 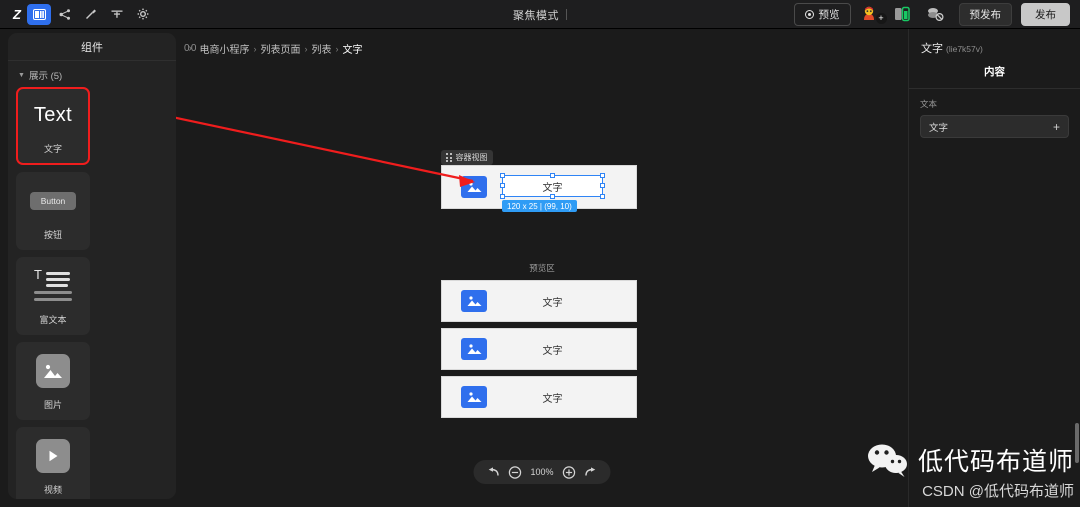 What do you see at coordinates (502, 185) in the screenshot?
I see `resize-handle-middle-left` at bounding box center [502, 185].